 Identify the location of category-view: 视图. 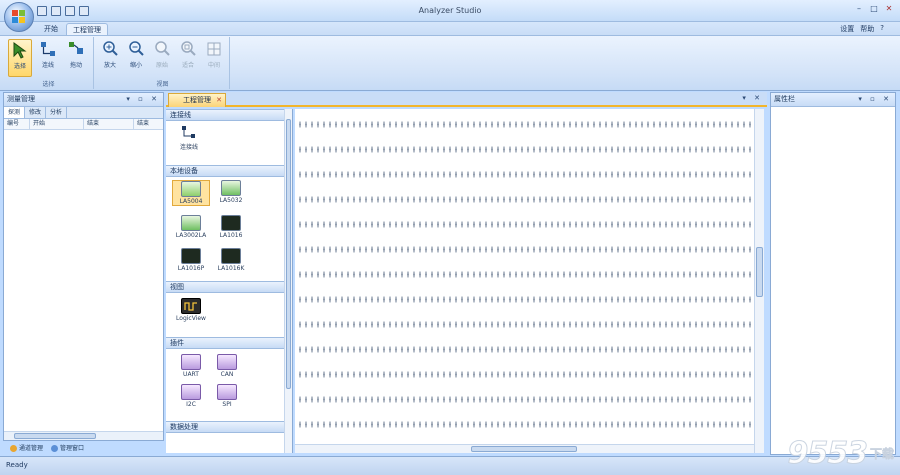
(229, 287).